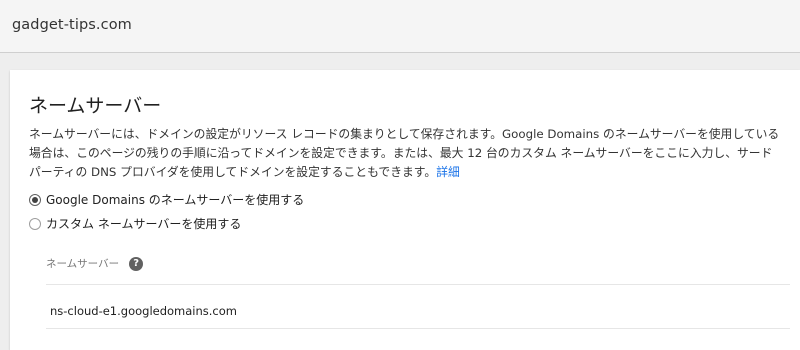  What do you see at coordinates (136, 263) in the screenshot?
I see `help-icon: ?` at bounding box center [136, 263].